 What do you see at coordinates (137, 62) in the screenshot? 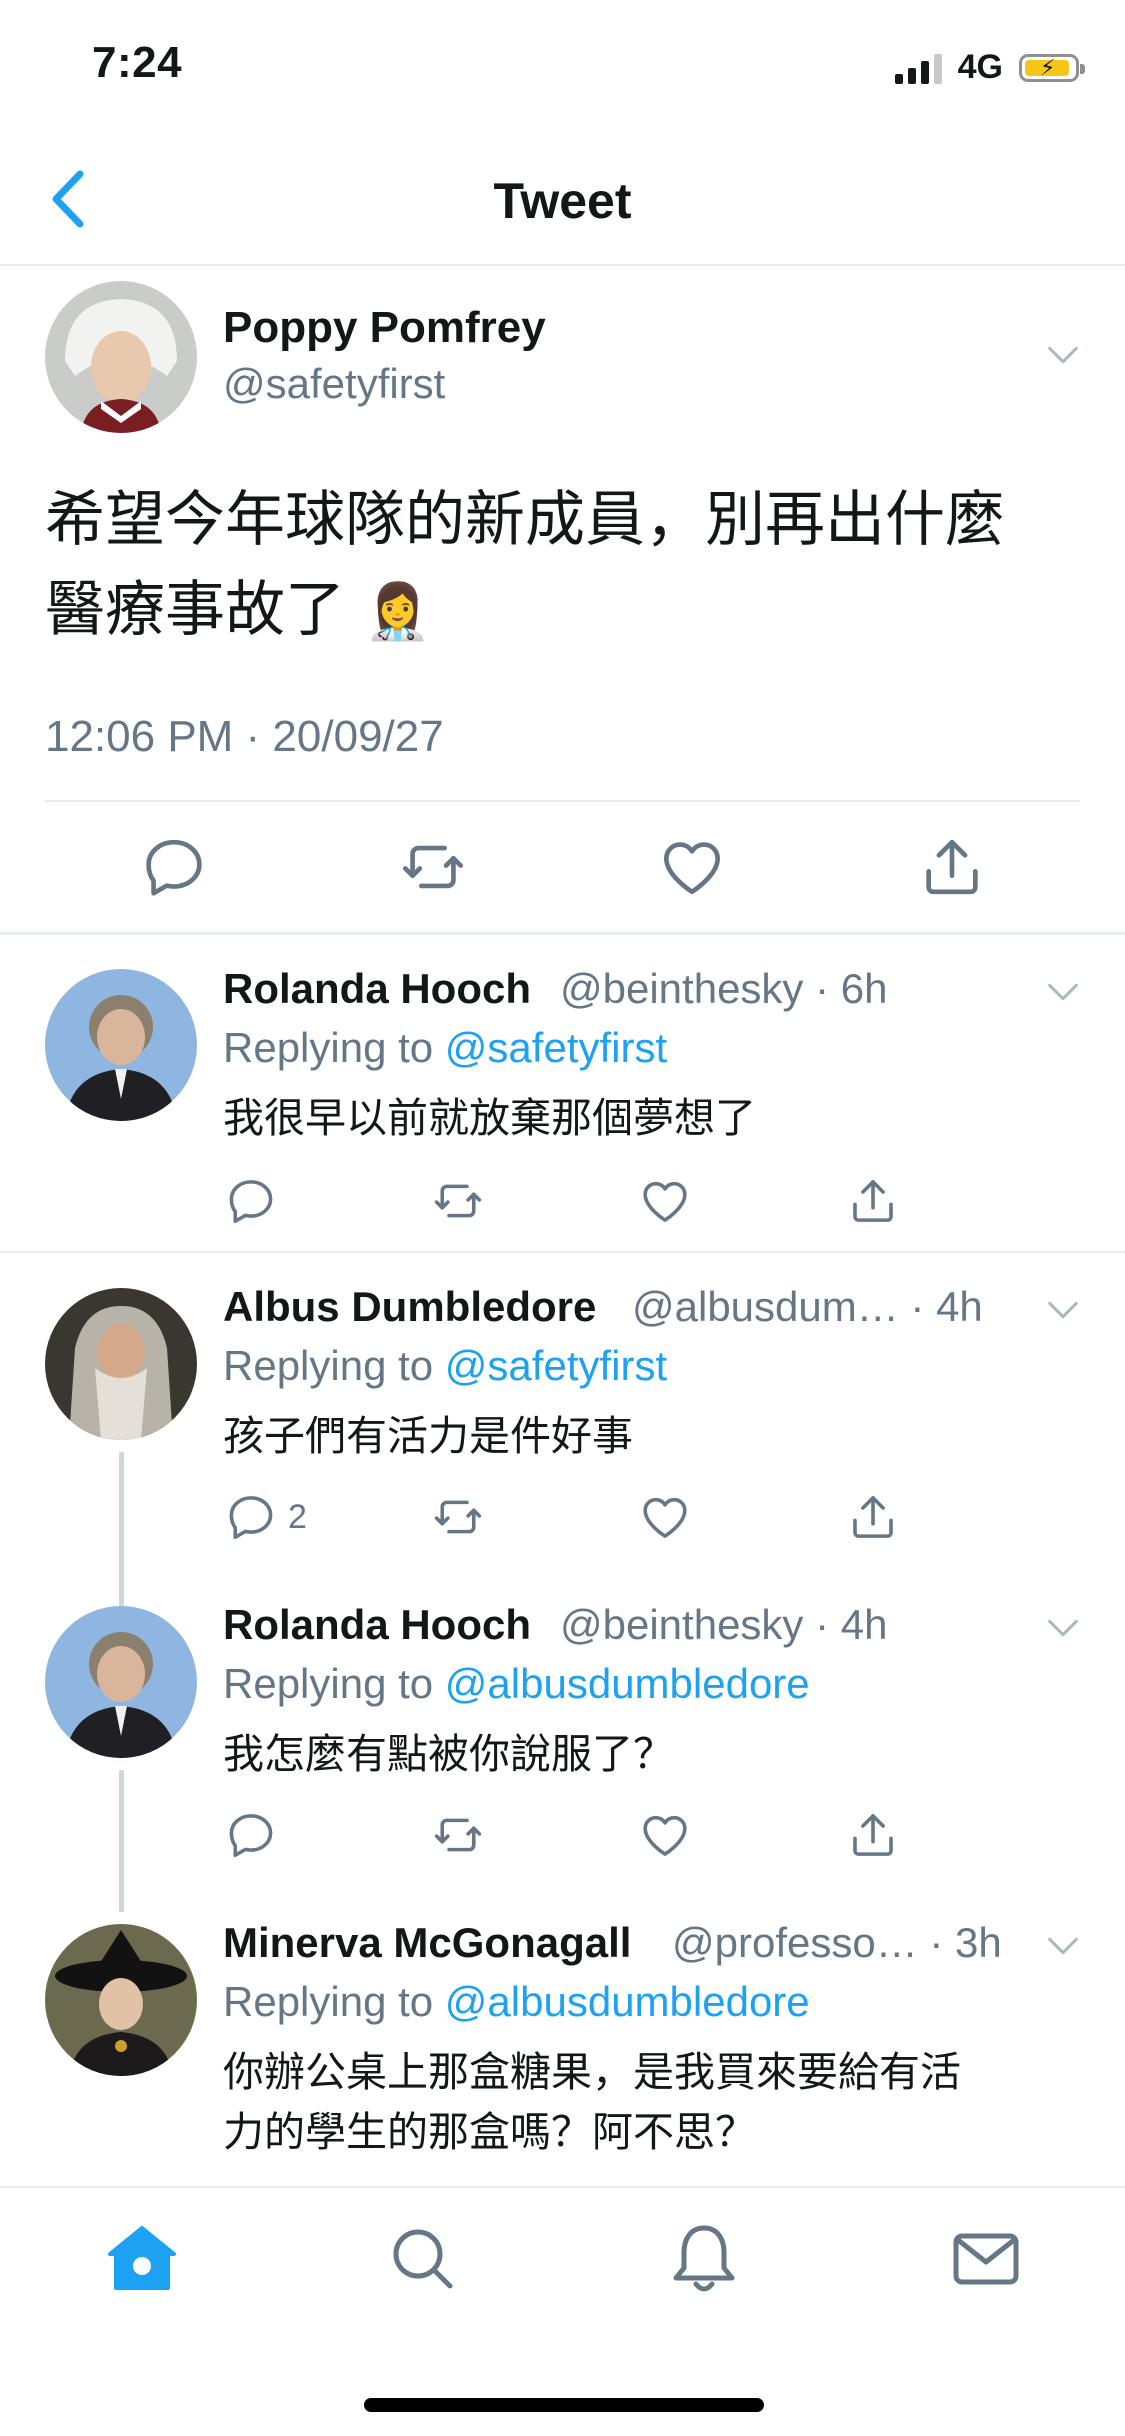
I see `status-time: 7:24` at bounding box center [137, 62].